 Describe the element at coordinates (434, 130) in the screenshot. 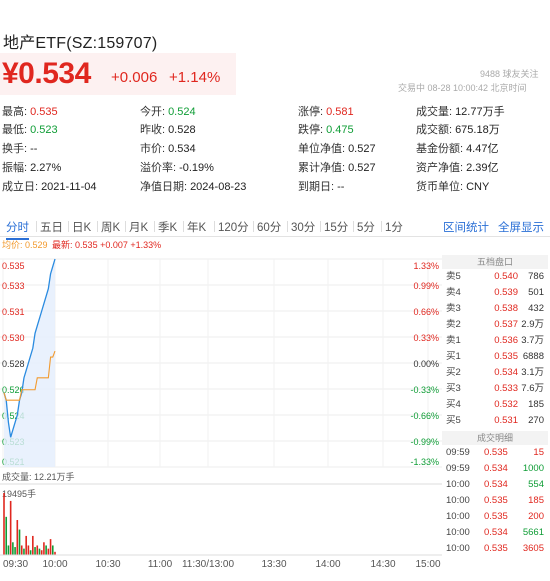

I see `stat-label: 成交额:` at that location.